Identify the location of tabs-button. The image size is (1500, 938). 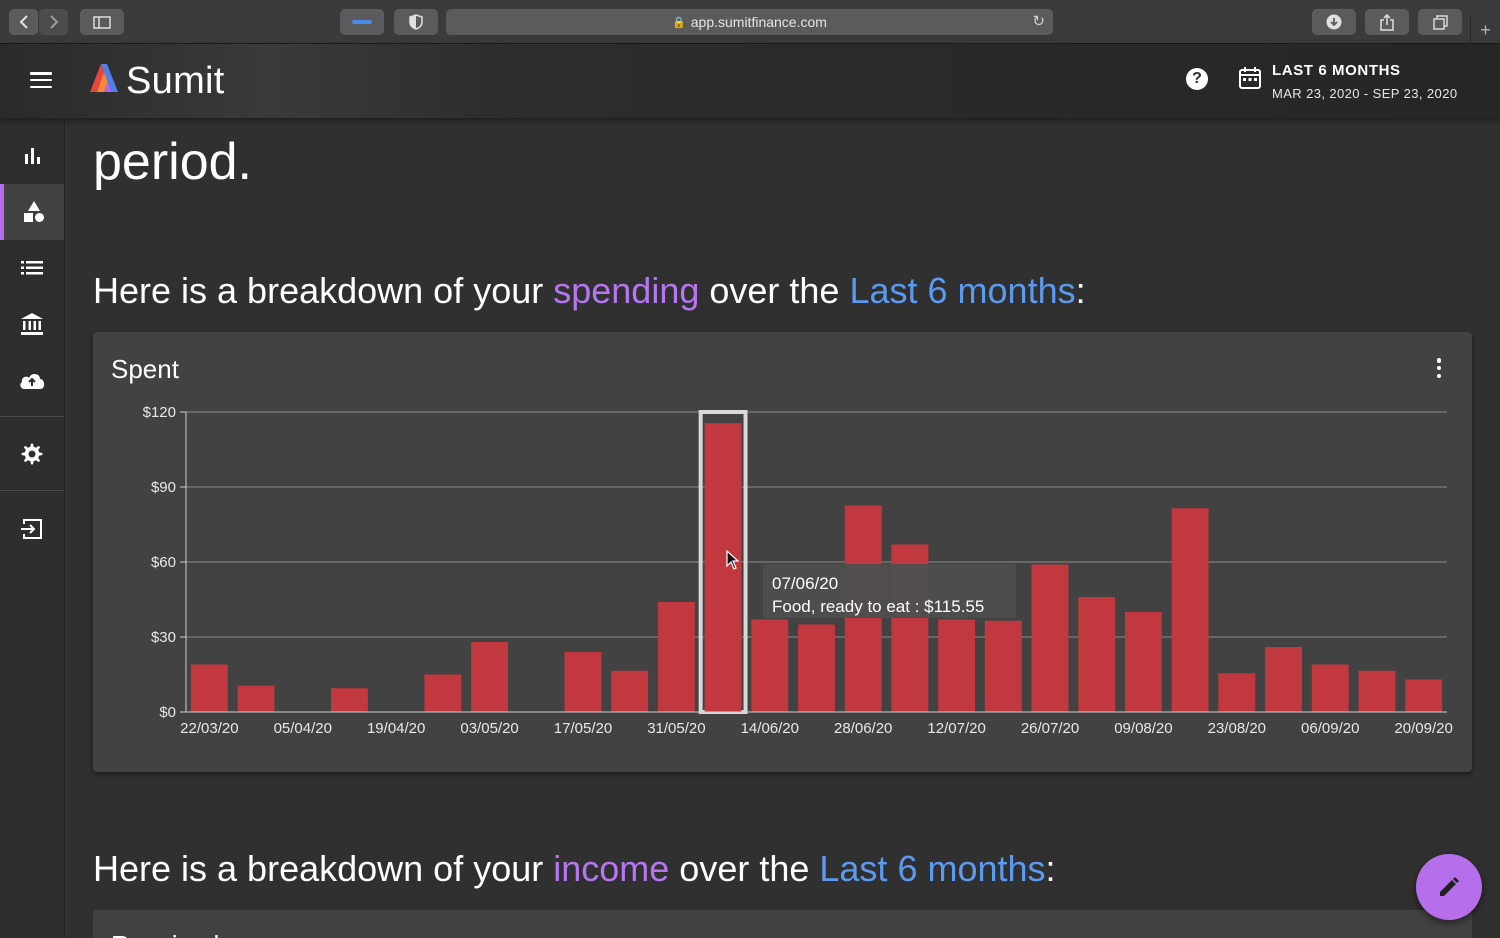
(1440, 22).